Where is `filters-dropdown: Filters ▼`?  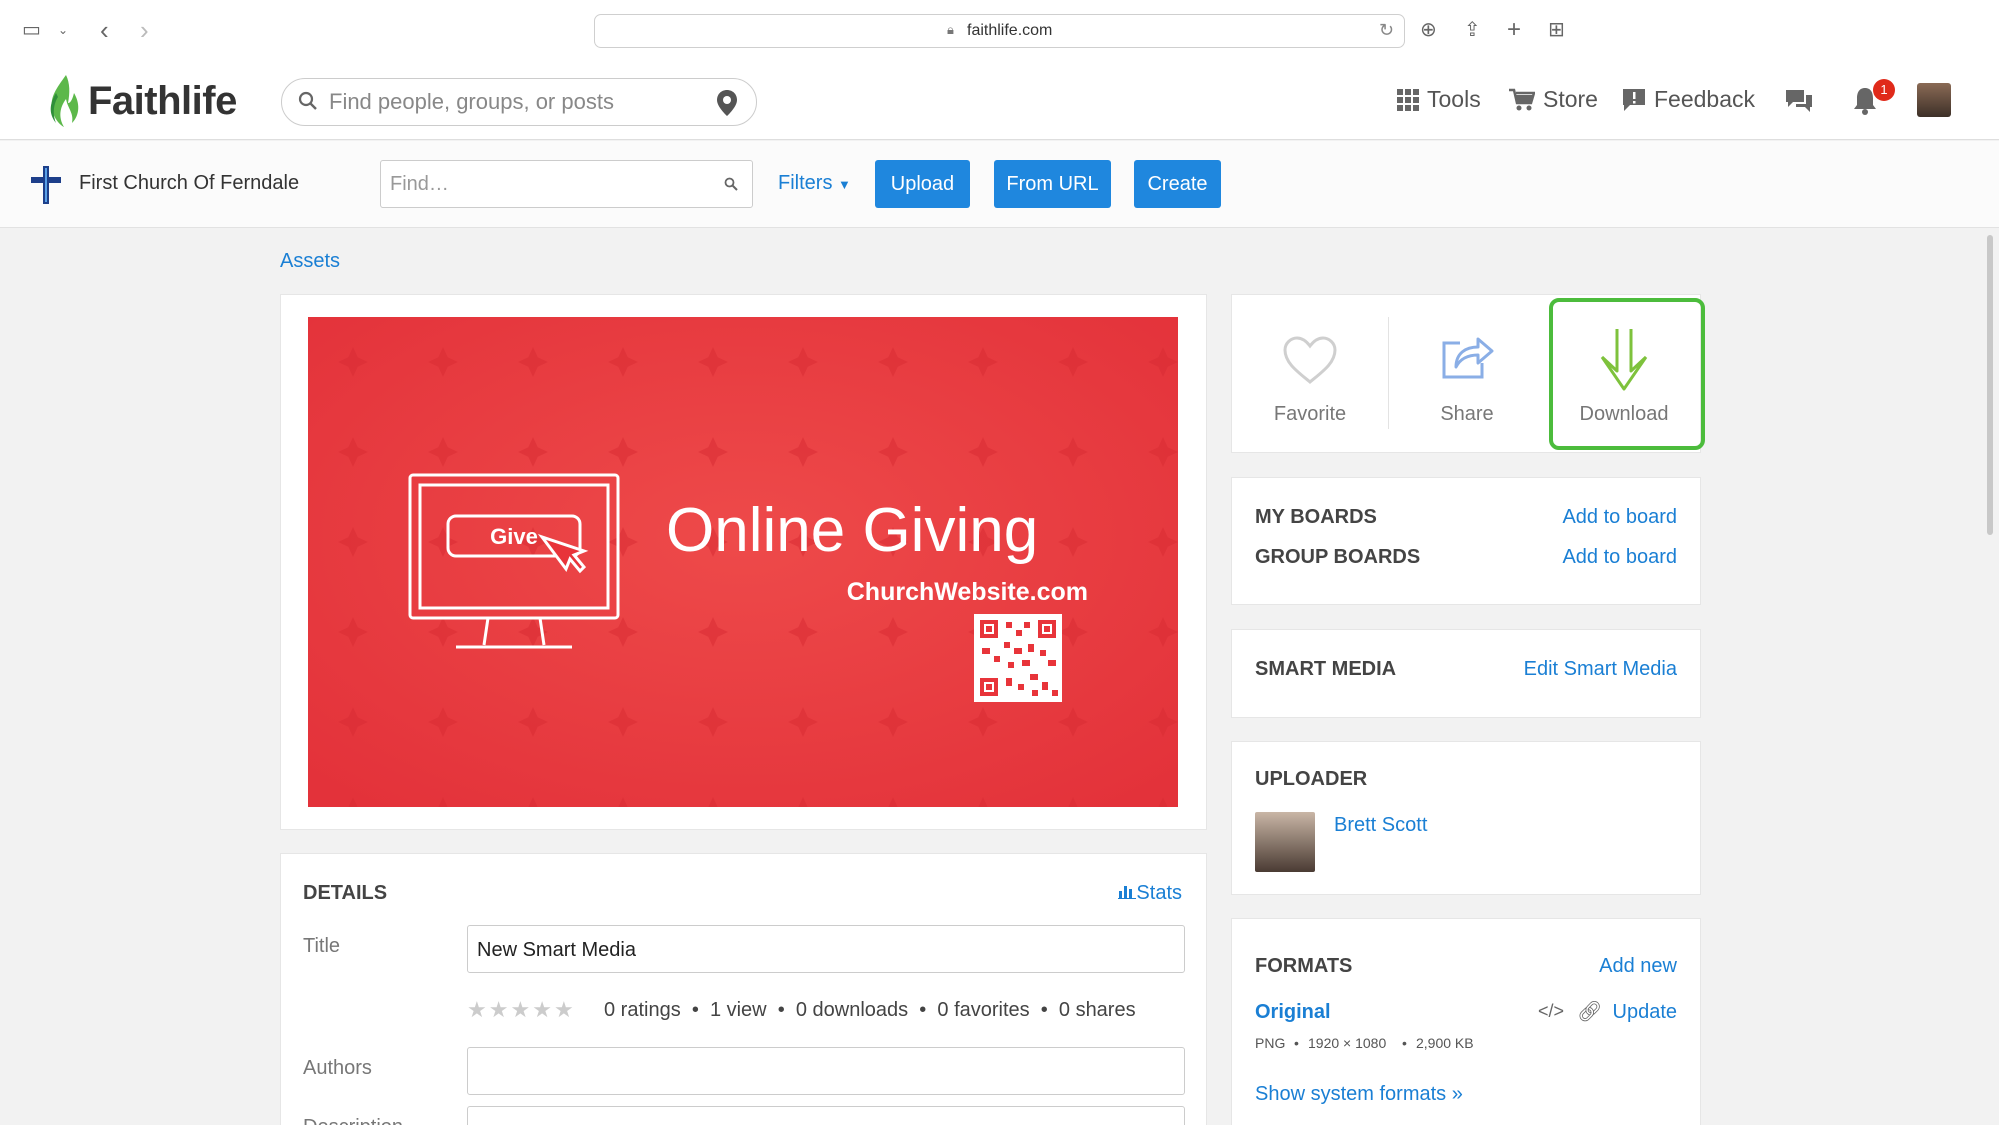
filters-dropdown: Filters ▼ is located at coordinates (814, 183).